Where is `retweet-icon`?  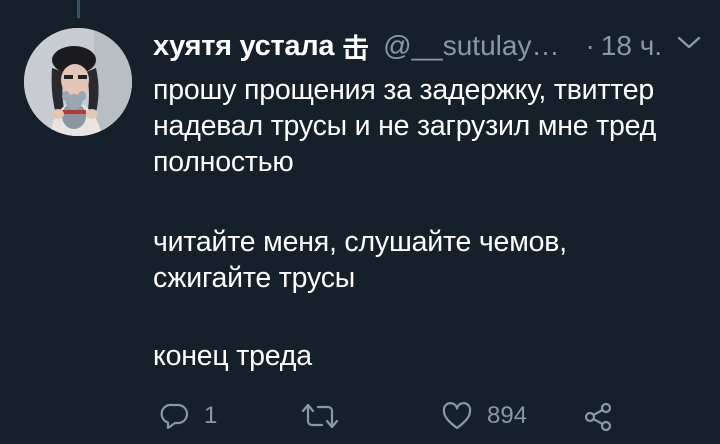 retweet-icon is located at coordinates (320, 416).